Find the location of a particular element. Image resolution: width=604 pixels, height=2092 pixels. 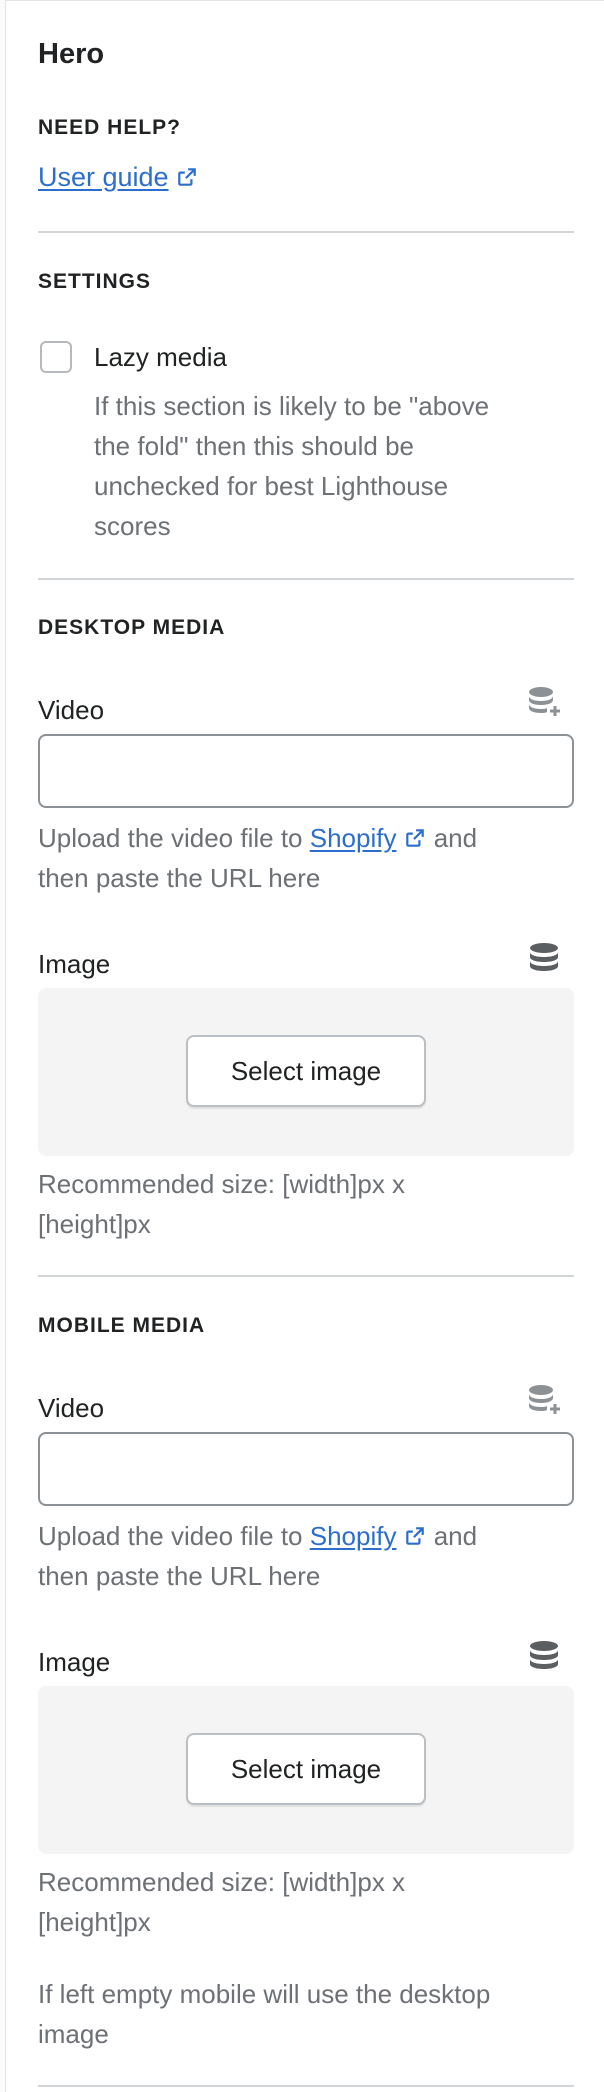

mobile-video-label: Video is located at coordinates (71, 1408).